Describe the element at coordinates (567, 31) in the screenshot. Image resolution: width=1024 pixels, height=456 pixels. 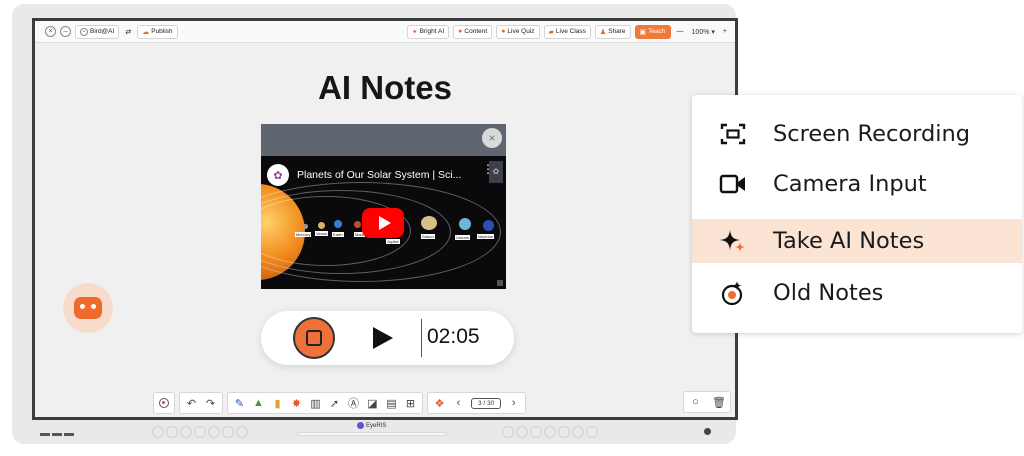
I see `live-class-button: ▰ Live Class` at that location.